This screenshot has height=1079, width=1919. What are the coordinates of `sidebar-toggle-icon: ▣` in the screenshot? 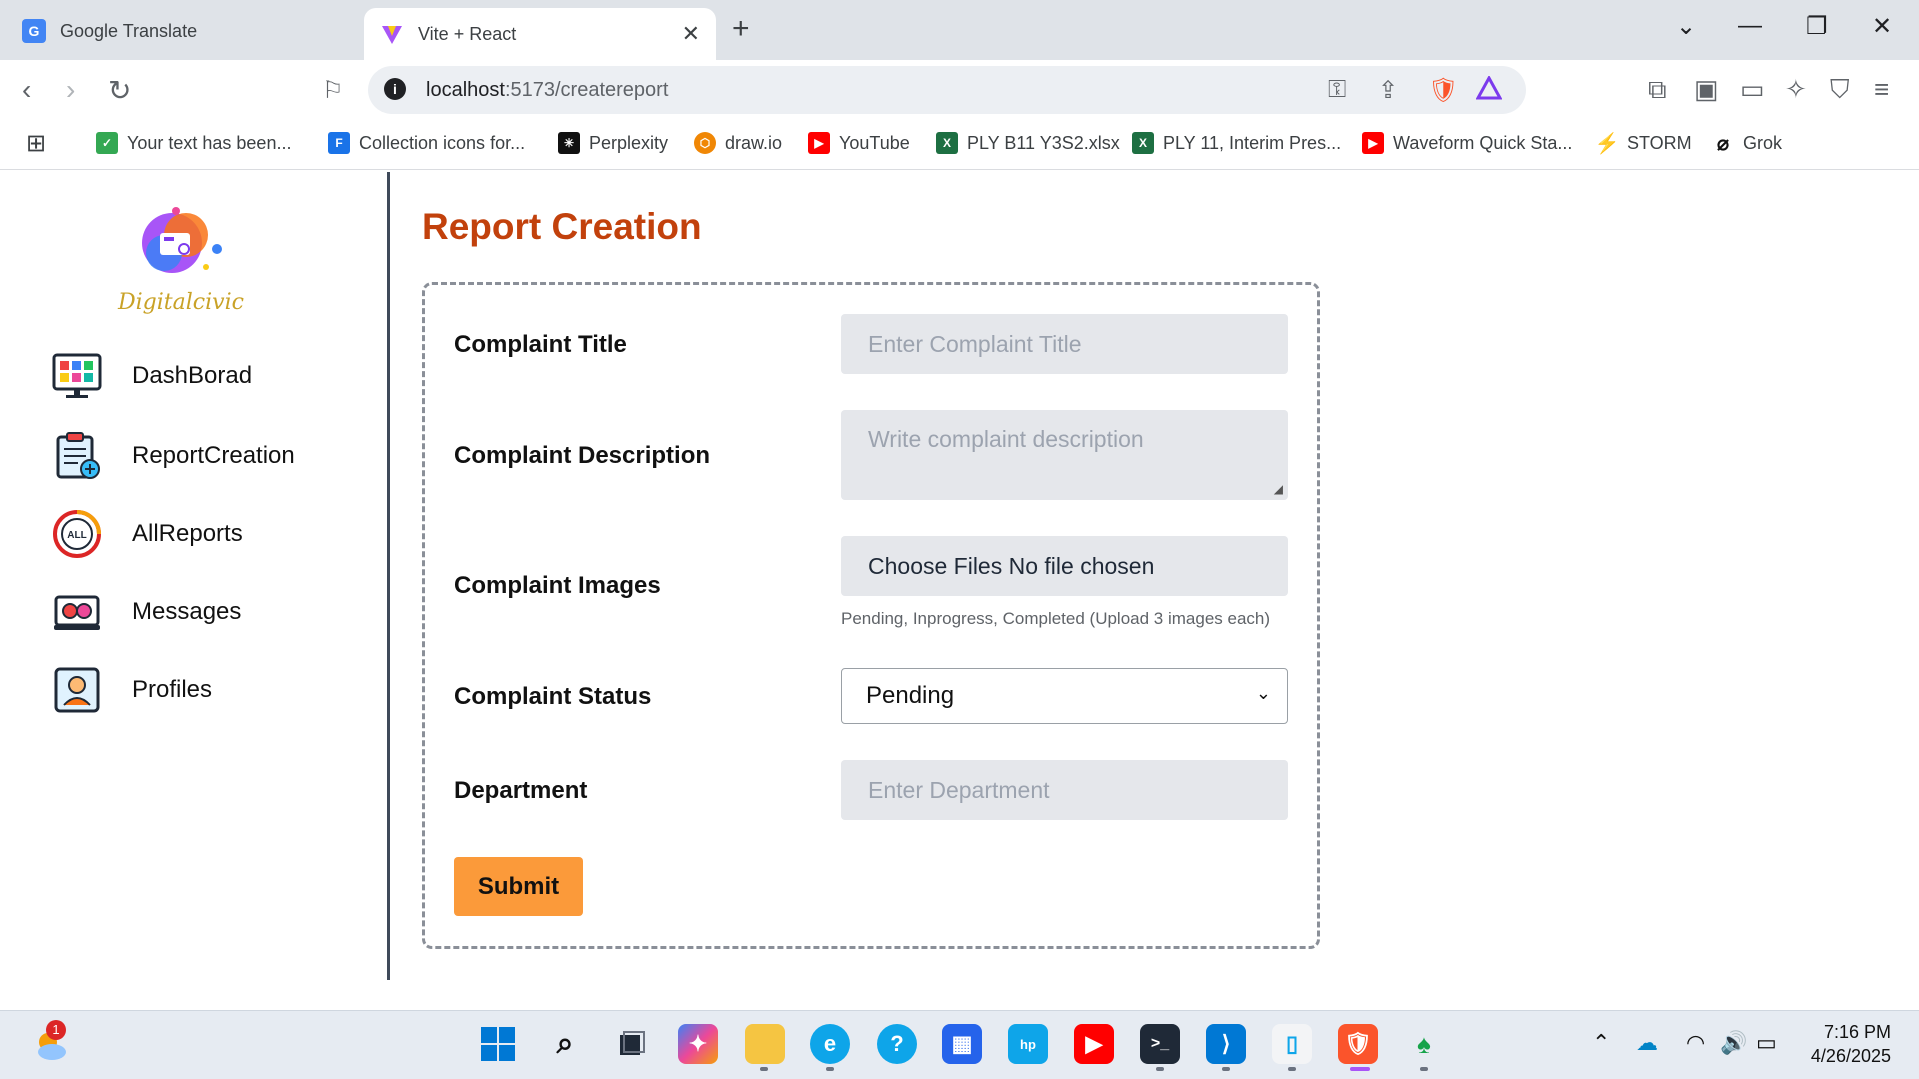 It's located at (1706, 89).